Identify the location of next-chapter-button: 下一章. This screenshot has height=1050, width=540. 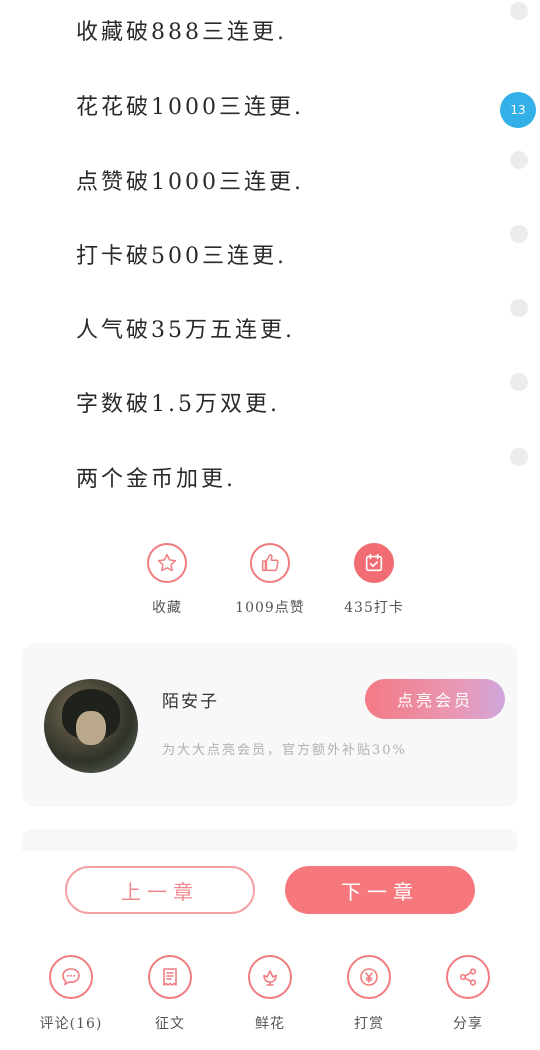
(380, 890).